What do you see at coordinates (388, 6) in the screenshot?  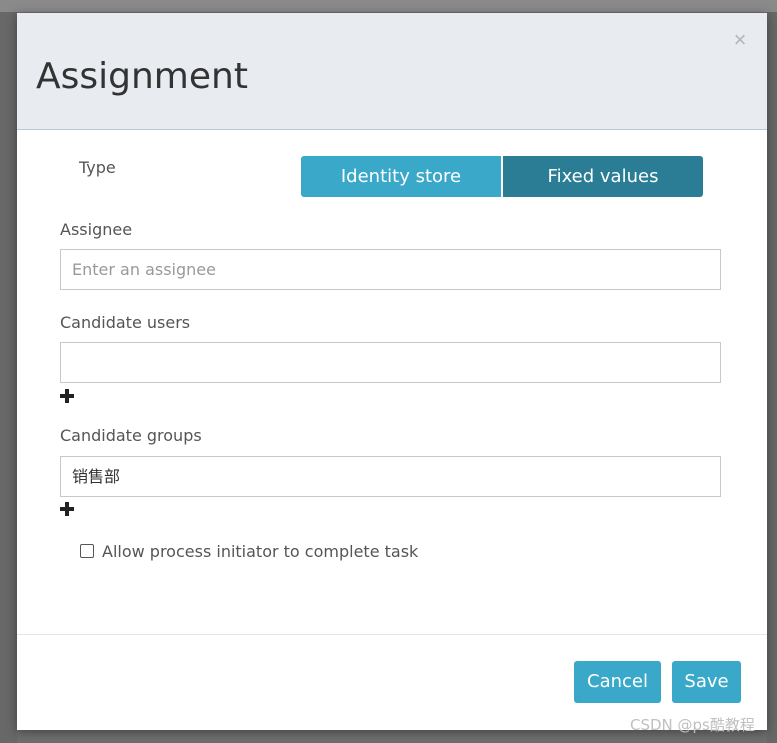 I see `background-strip-top` at bounding box center [388, 6].